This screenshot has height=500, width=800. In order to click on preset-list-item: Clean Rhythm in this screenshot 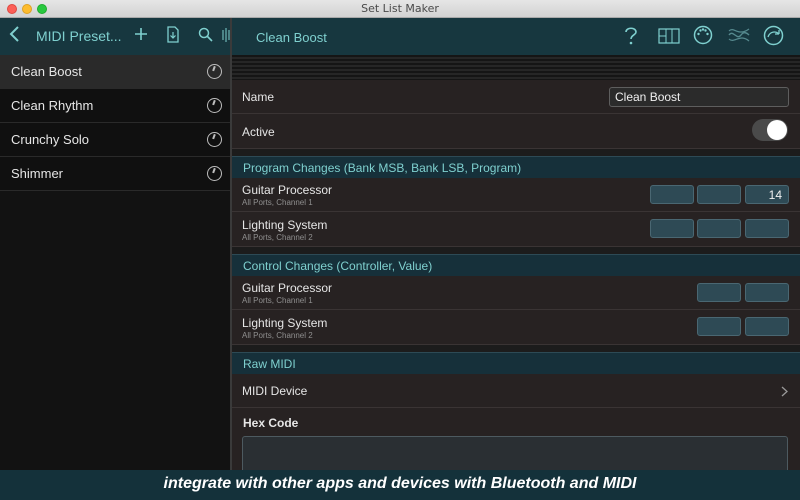, I will do `click(115, 106)`.